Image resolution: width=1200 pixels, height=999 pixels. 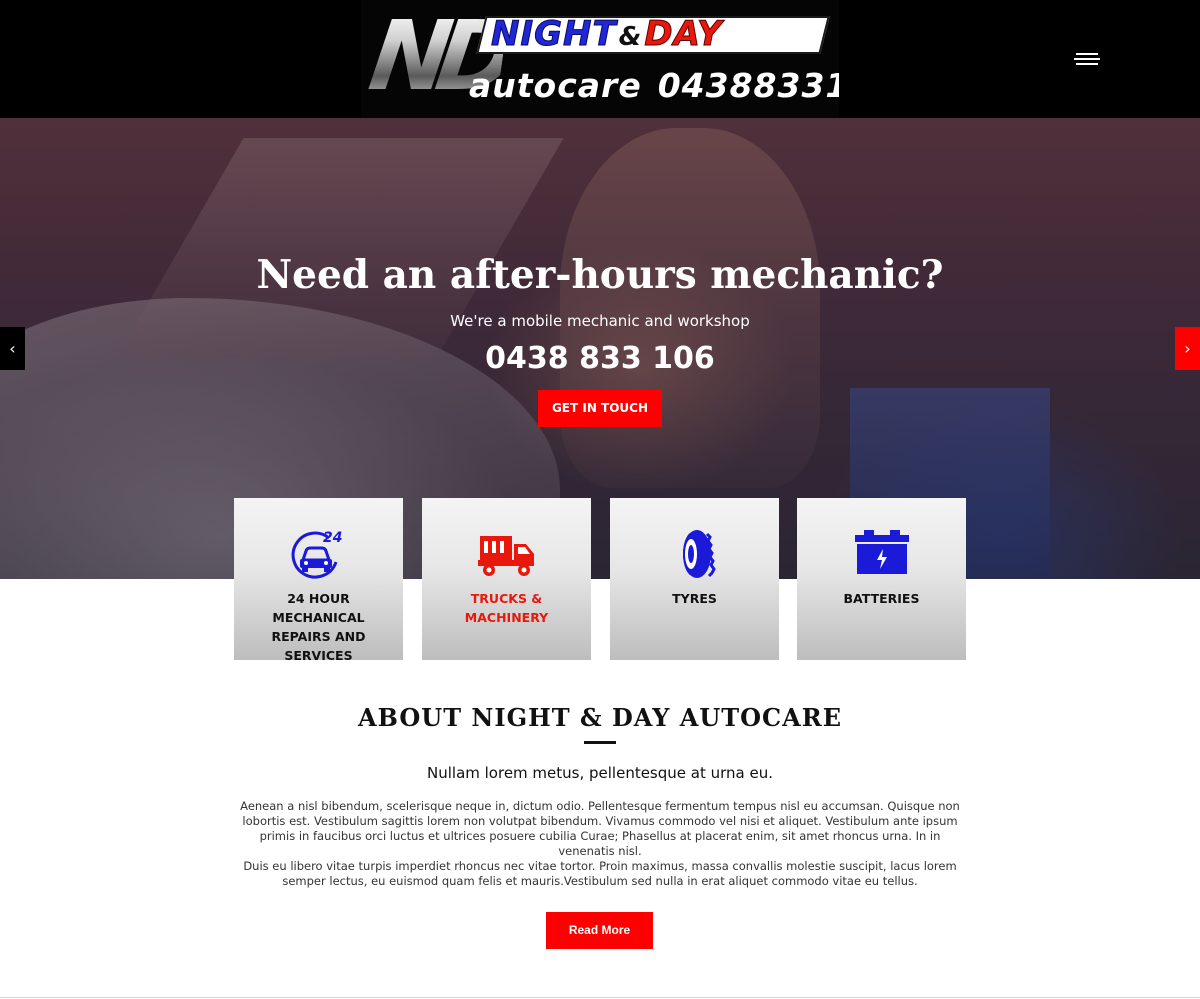 I want to click on site-header: ND NIGHT&DAY autocare0438833106, so click(x=600, y=59).